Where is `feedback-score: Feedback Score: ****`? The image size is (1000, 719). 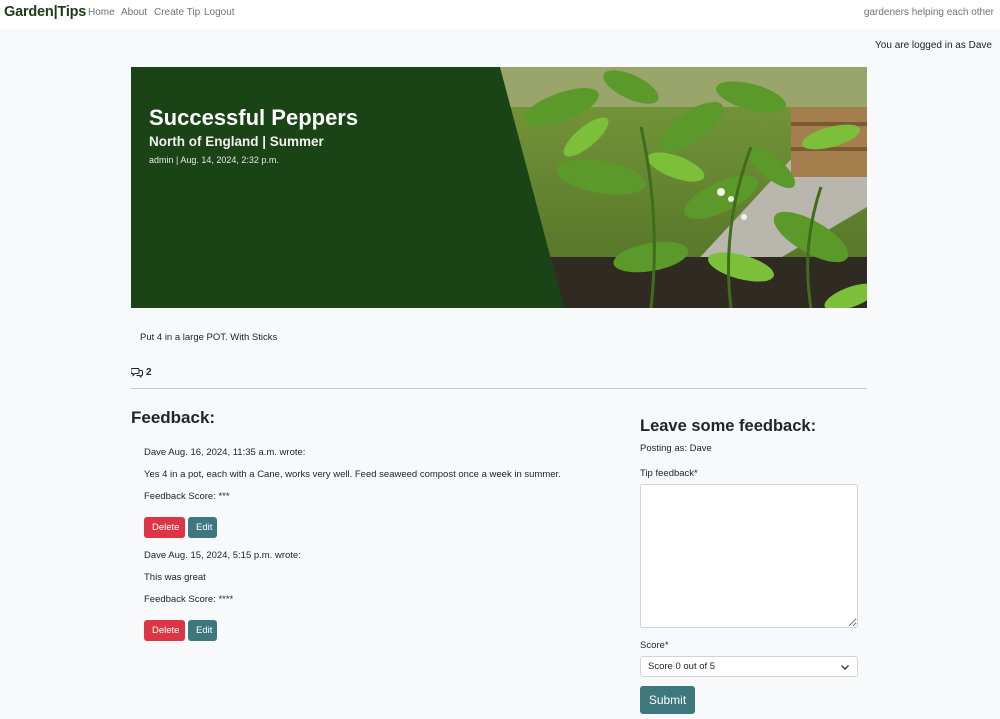 feedback-score: Feedback Score: **** is located at coordinates (189, 599).